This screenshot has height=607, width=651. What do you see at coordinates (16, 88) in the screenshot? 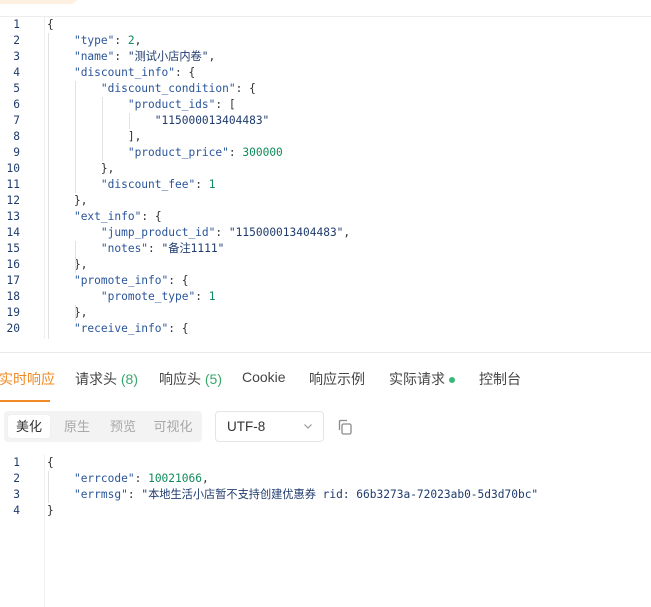
I see `line-number: 5` at bounding box center [16, 88].